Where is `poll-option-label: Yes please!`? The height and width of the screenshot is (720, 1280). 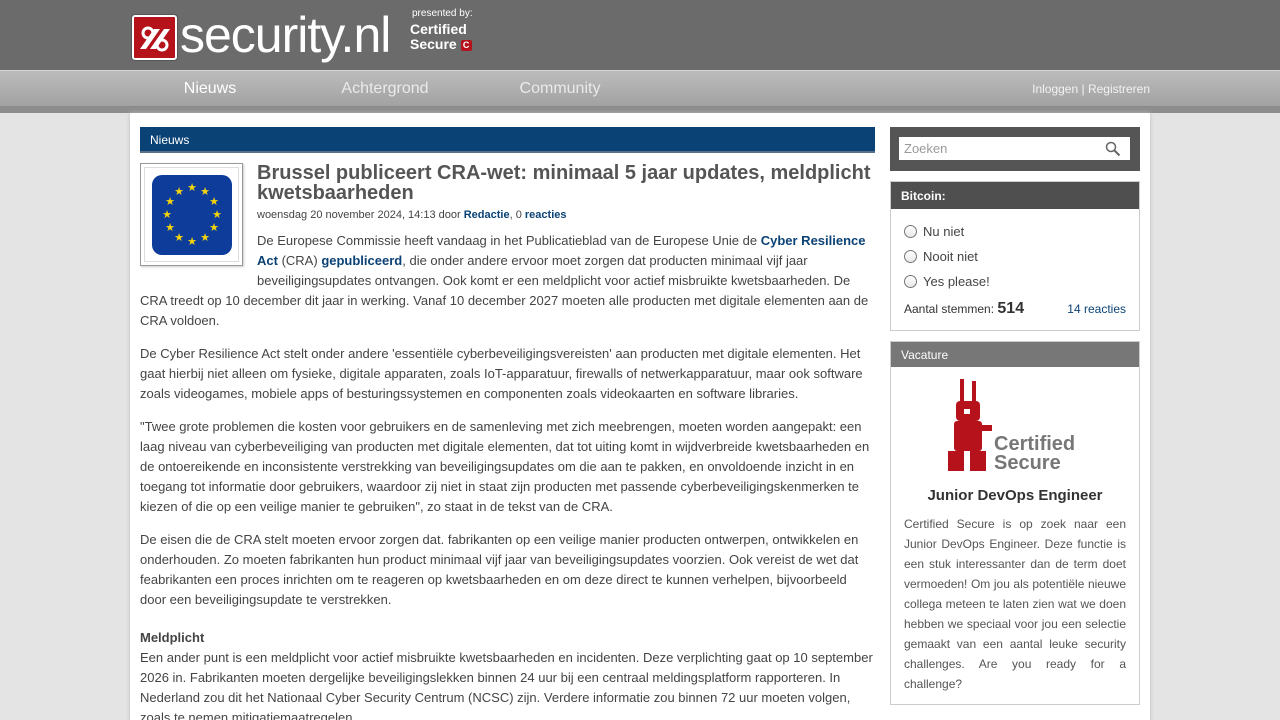 poll-option-label: Yes please! is located at coordinates (956, 281).